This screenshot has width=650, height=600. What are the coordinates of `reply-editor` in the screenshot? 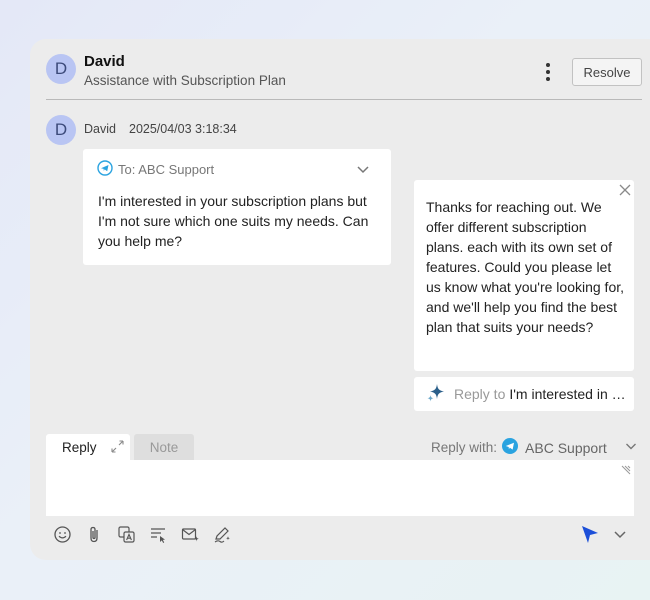 It's located at (340, 488).